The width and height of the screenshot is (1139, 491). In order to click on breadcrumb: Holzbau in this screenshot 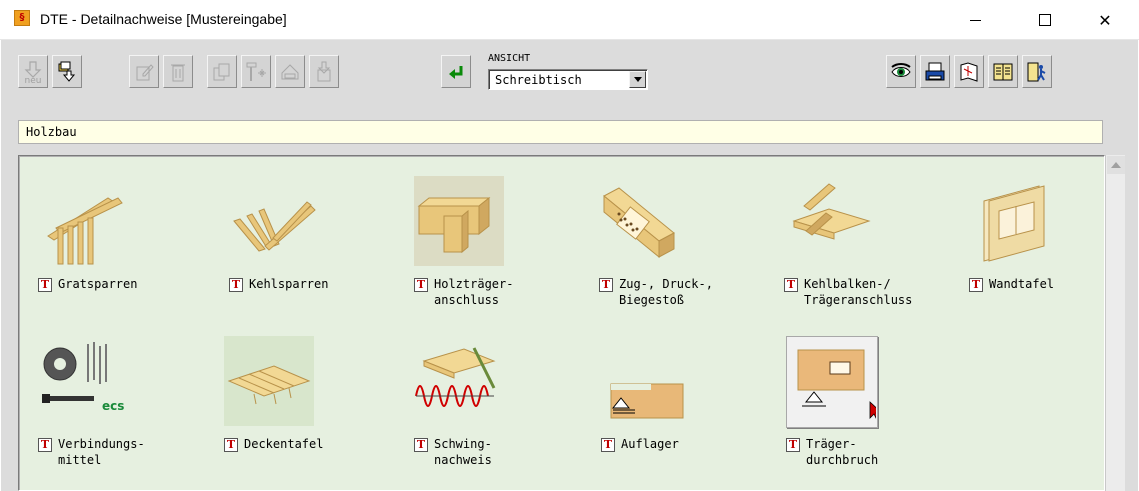, I will do `click(560, 132)`.